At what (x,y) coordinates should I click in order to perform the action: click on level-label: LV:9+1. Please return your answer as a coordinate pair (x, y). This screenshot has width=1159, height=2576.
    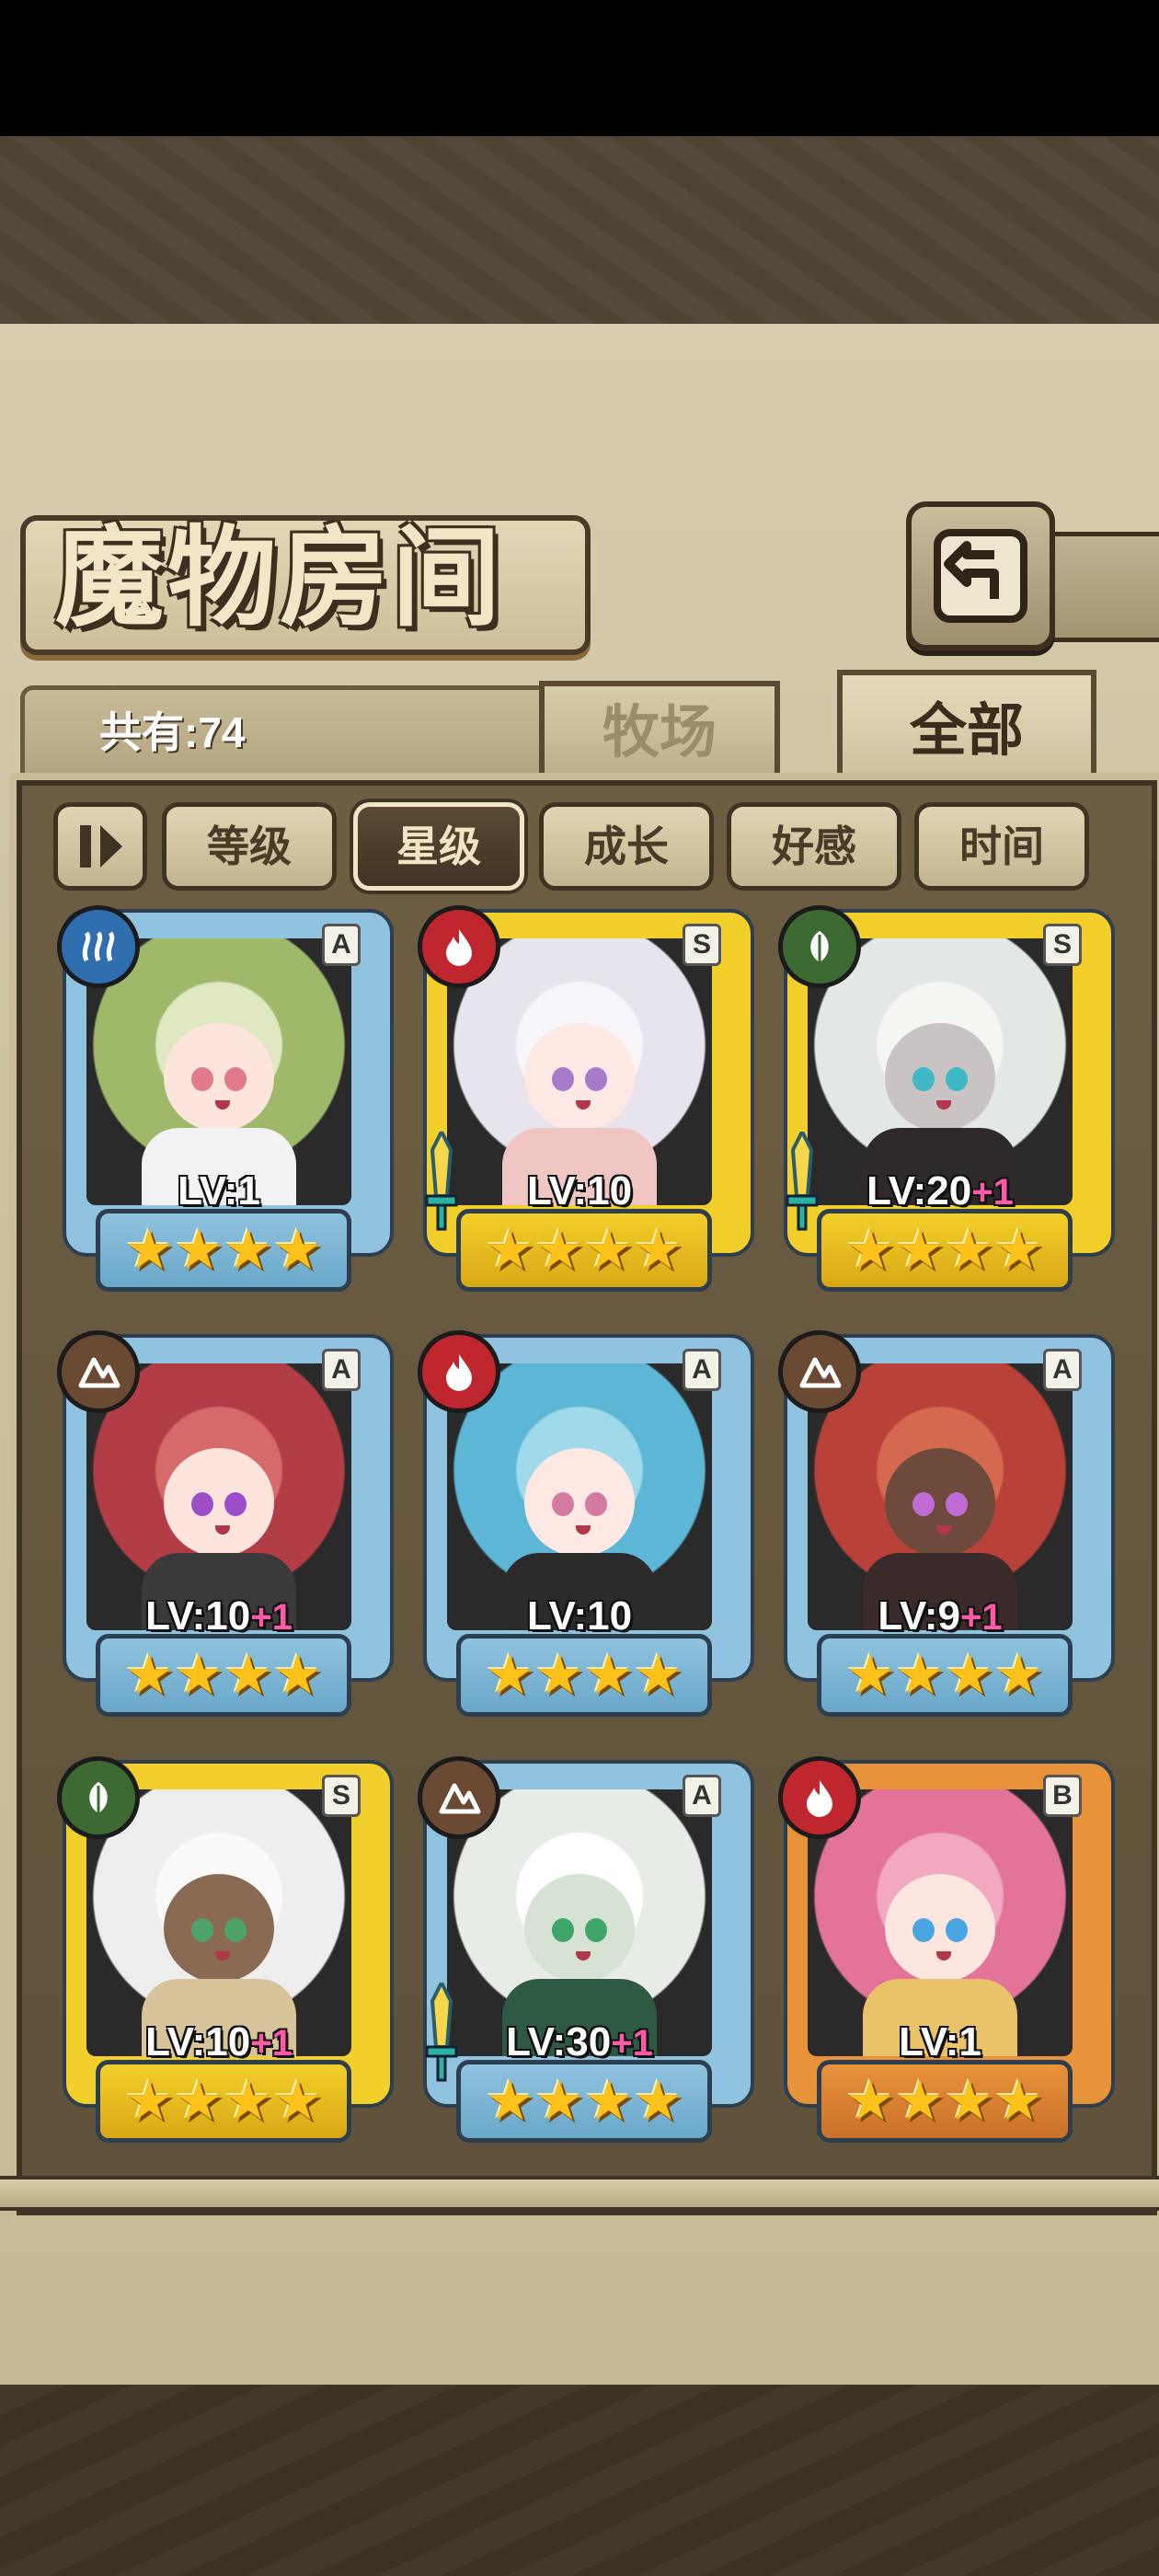
    Looking at the image, I should click on (940, 1616).